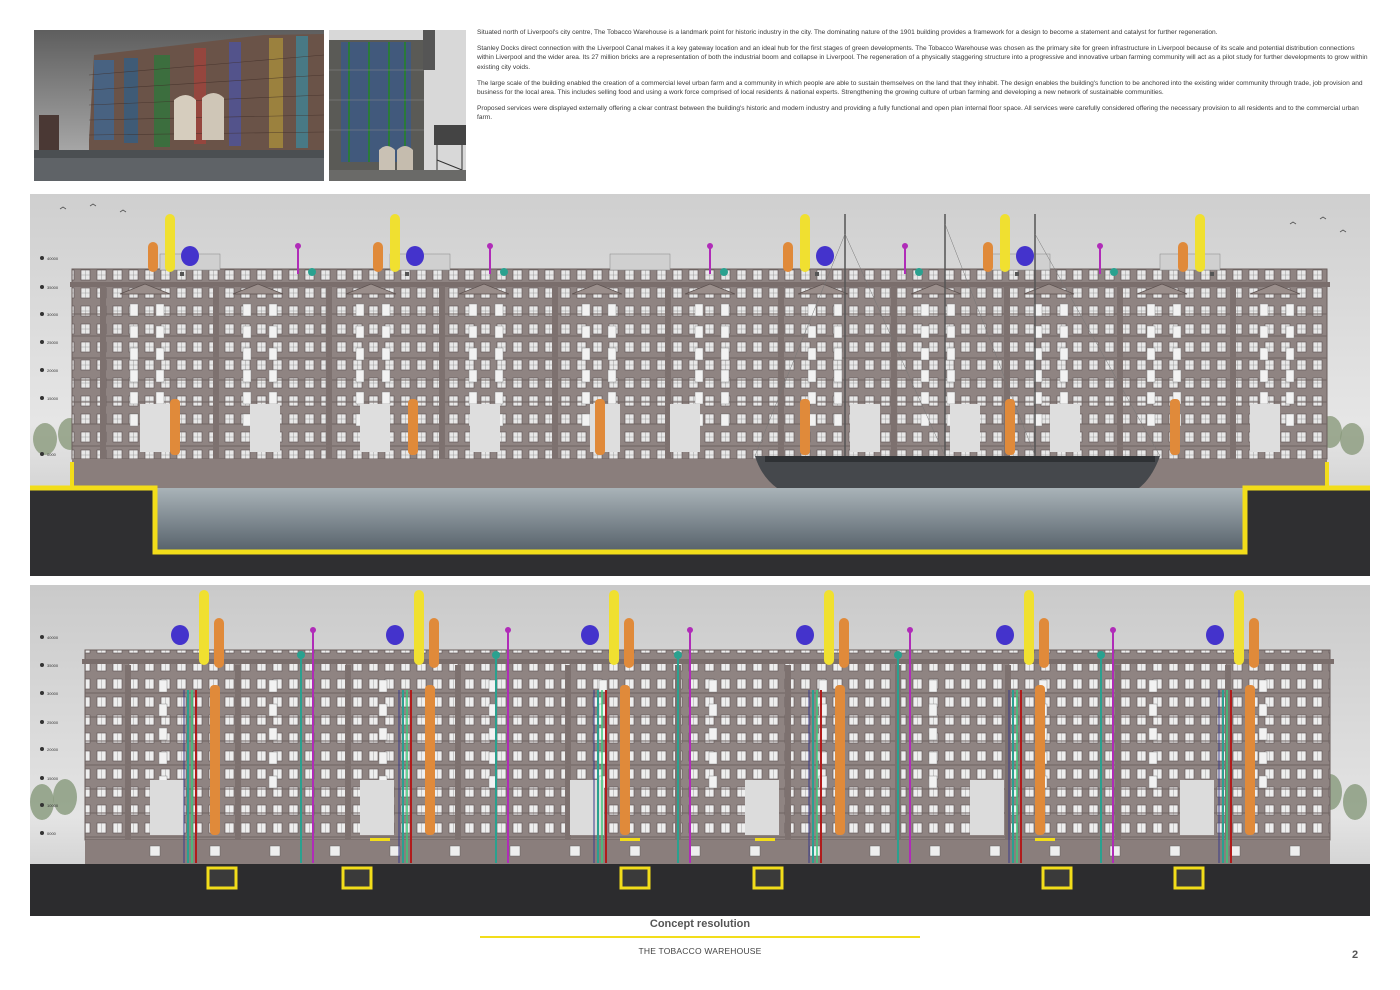 This screenshot has width=1400, height=990. What do you see at coordinates (179, 105) in the screenshot?
I see `warehouse-perspective-photo` at bounding box center [179, 105].